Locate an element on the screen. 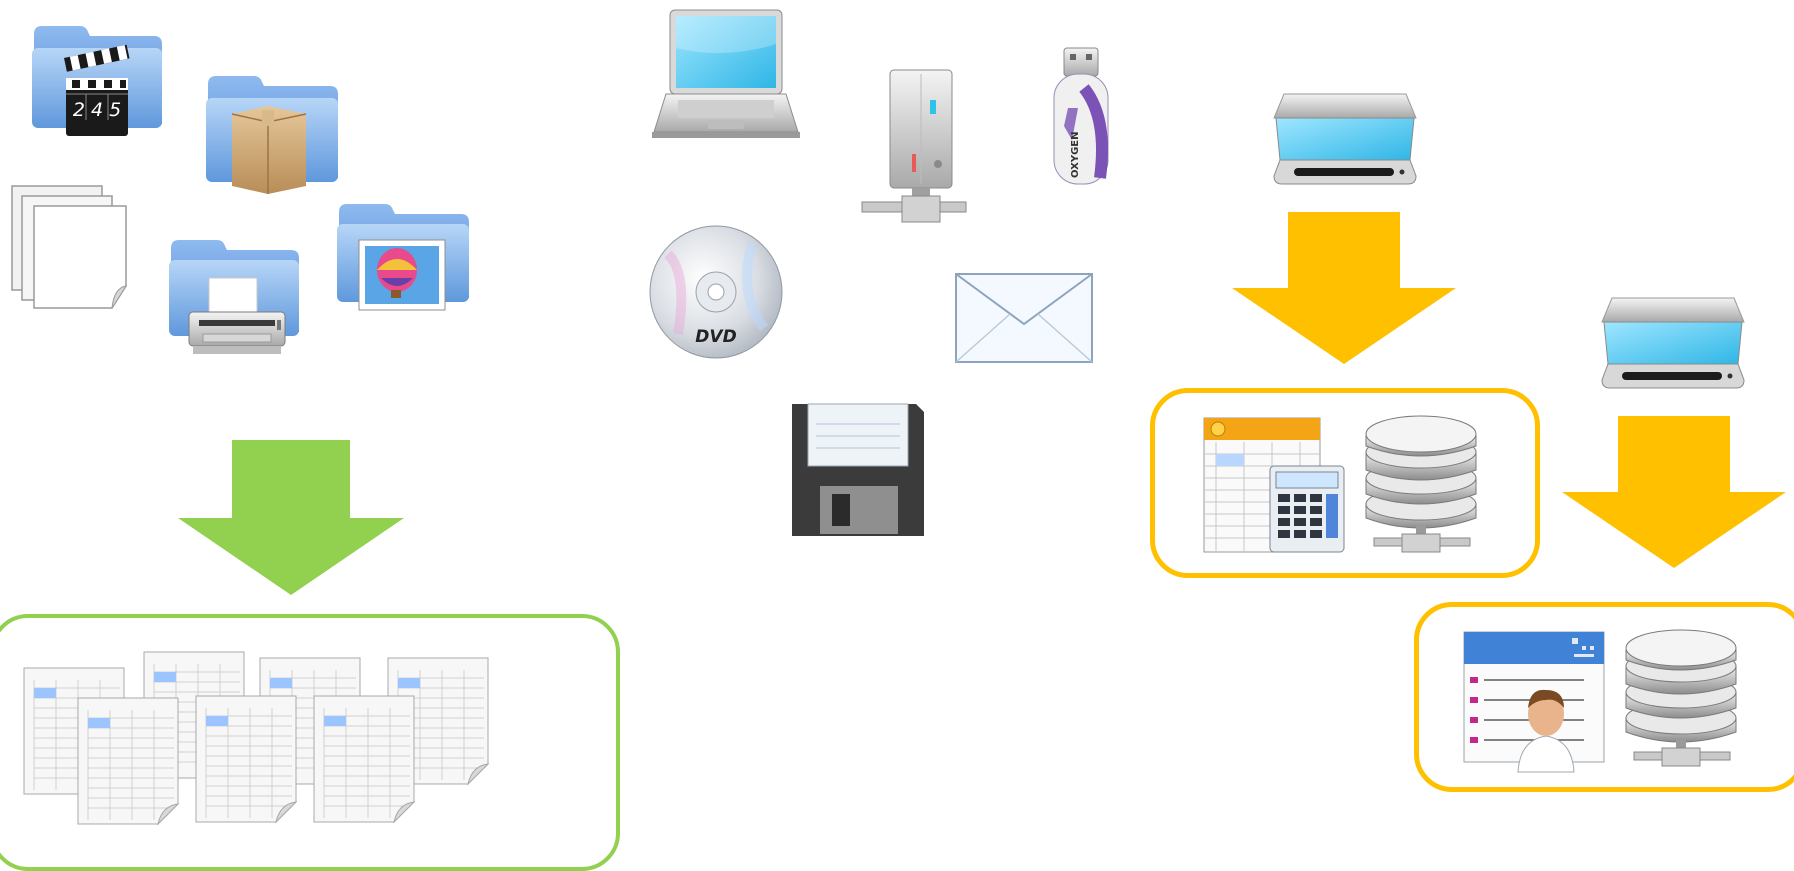 This screenshot has height=871, width=1794. spreadsheet-calculator-icon is located at coordinates (1273, 484).